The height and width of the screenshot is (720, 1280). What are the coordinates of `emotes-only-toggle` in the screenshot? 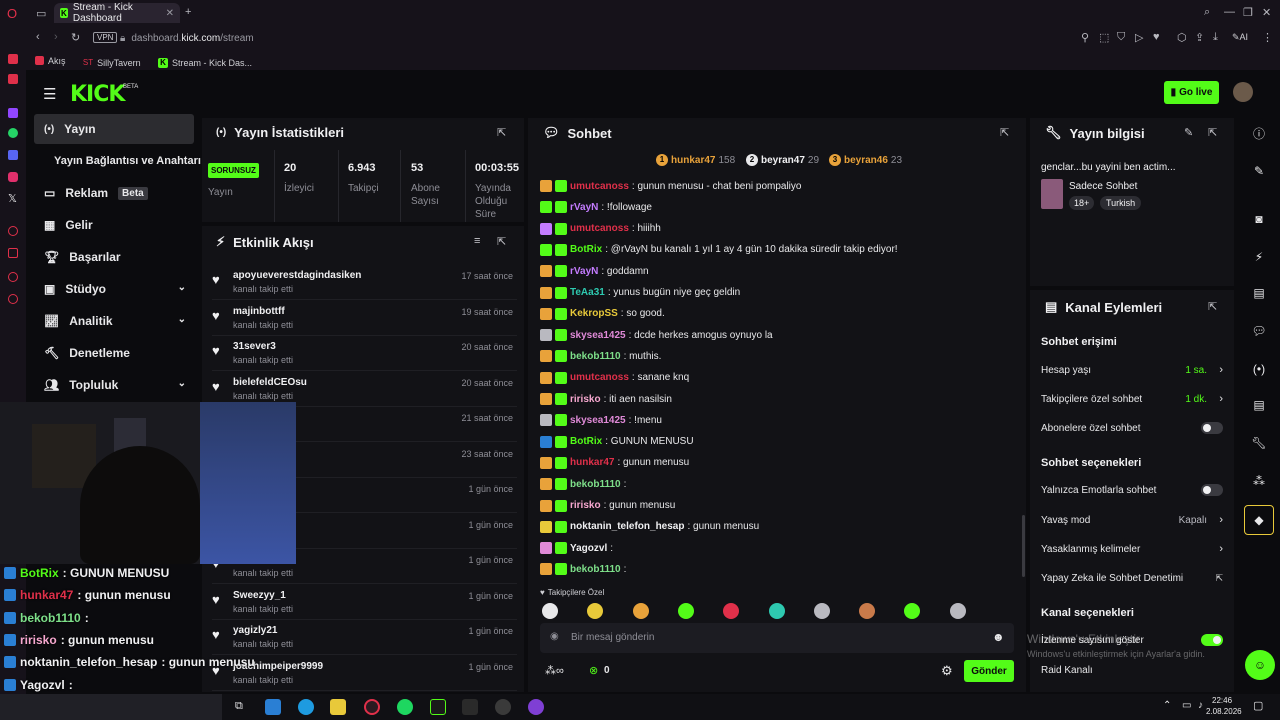 It's located at (1212, 490).